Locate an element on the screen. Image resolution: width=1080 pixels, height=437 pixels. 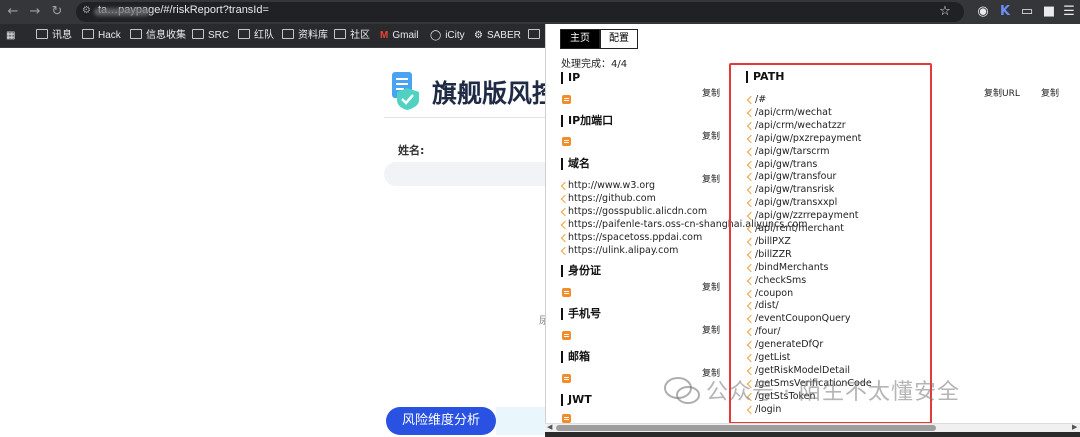
list-item: https://github.com is located at coordinates (608, 199).